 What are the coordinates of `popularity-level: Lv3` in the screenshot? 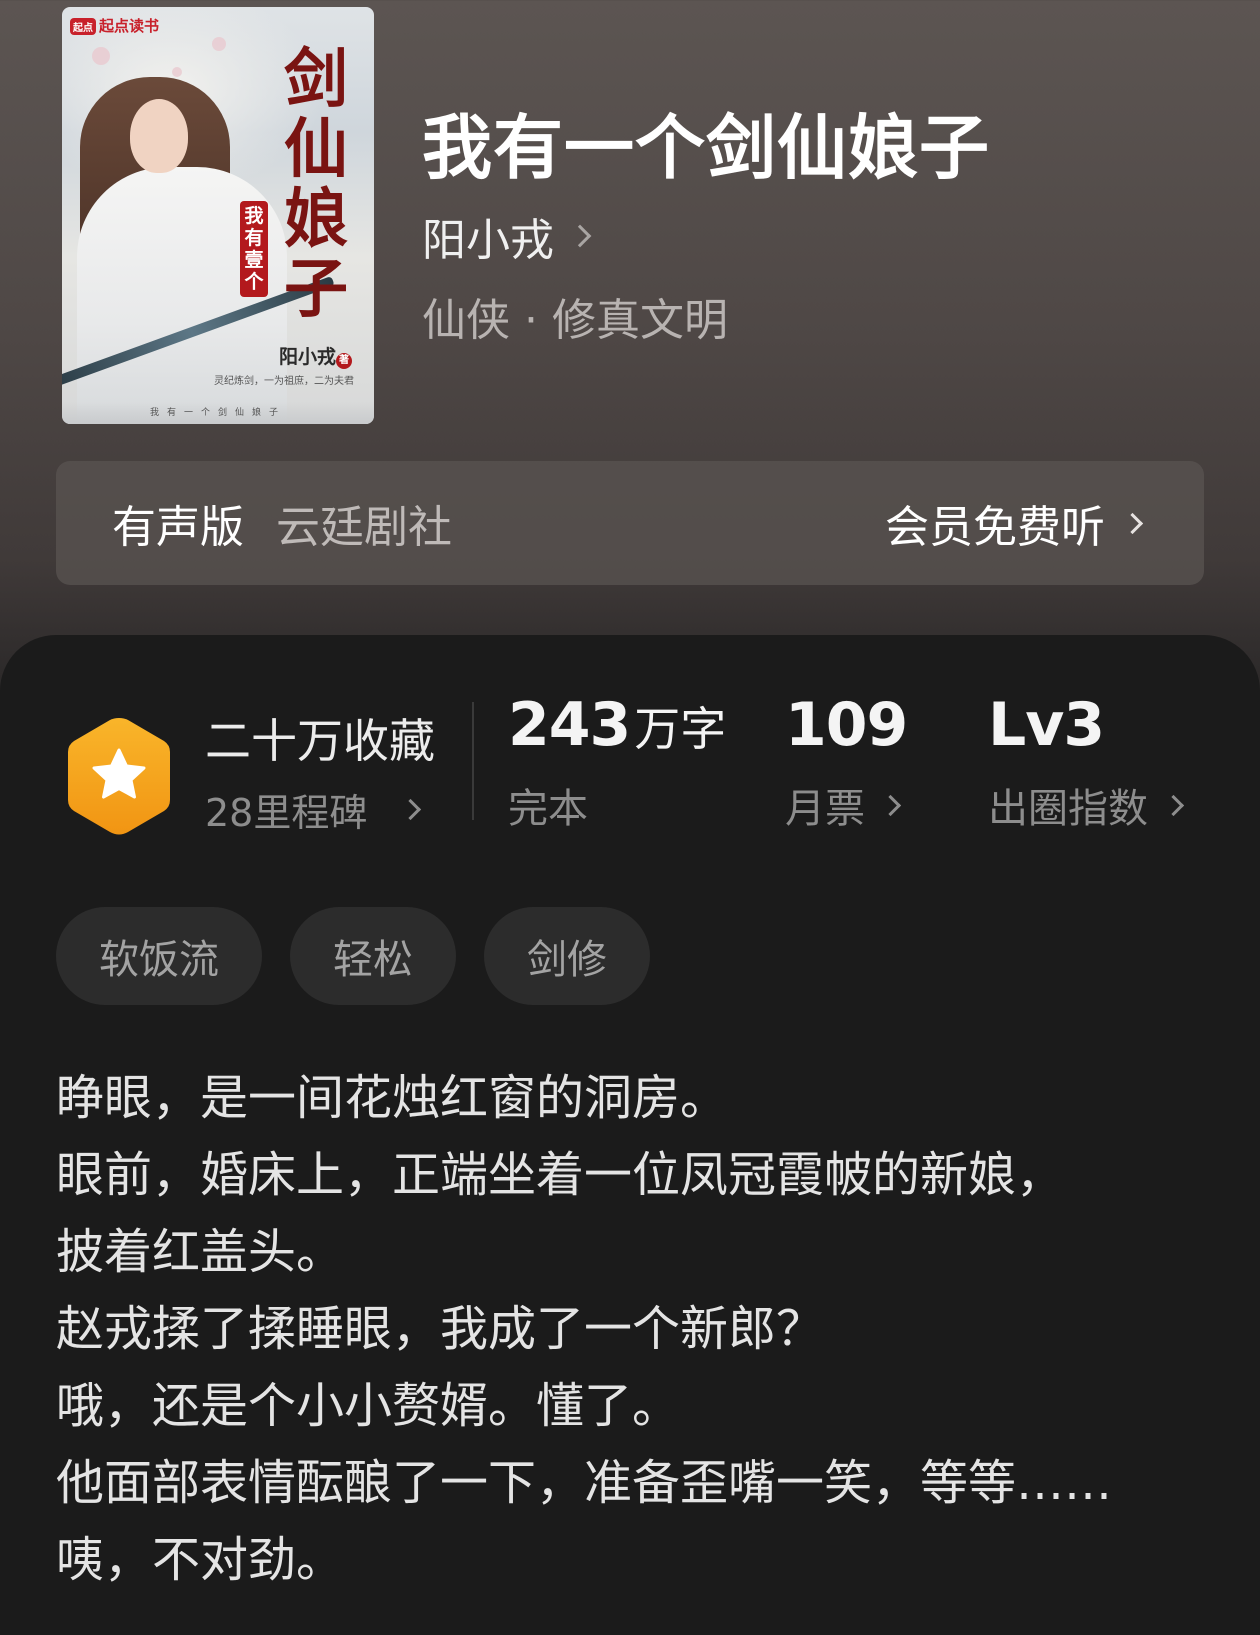 It's located at (1046, 725).